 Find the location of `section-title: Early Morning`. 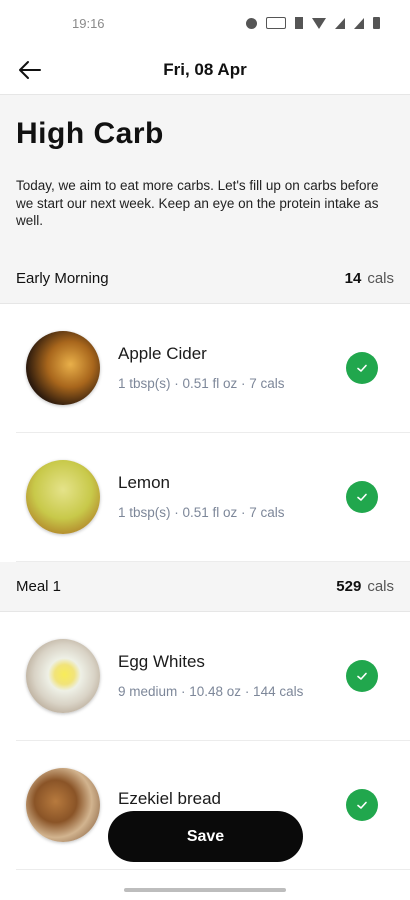

section-title: Early Morning is located at coordinates (62, 278).